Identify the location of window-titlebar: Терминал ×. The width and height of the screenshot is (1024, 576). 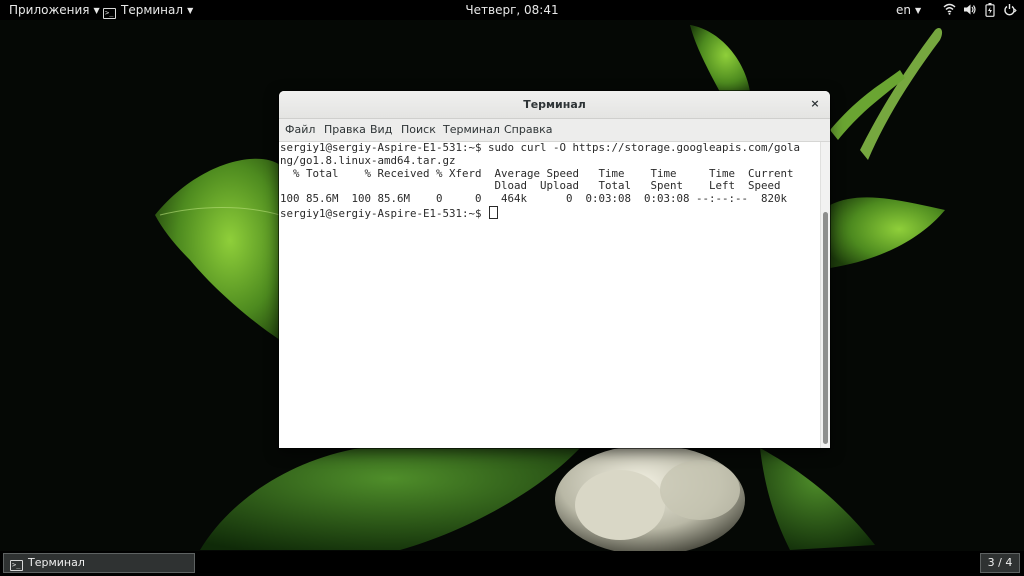
(554, 105).